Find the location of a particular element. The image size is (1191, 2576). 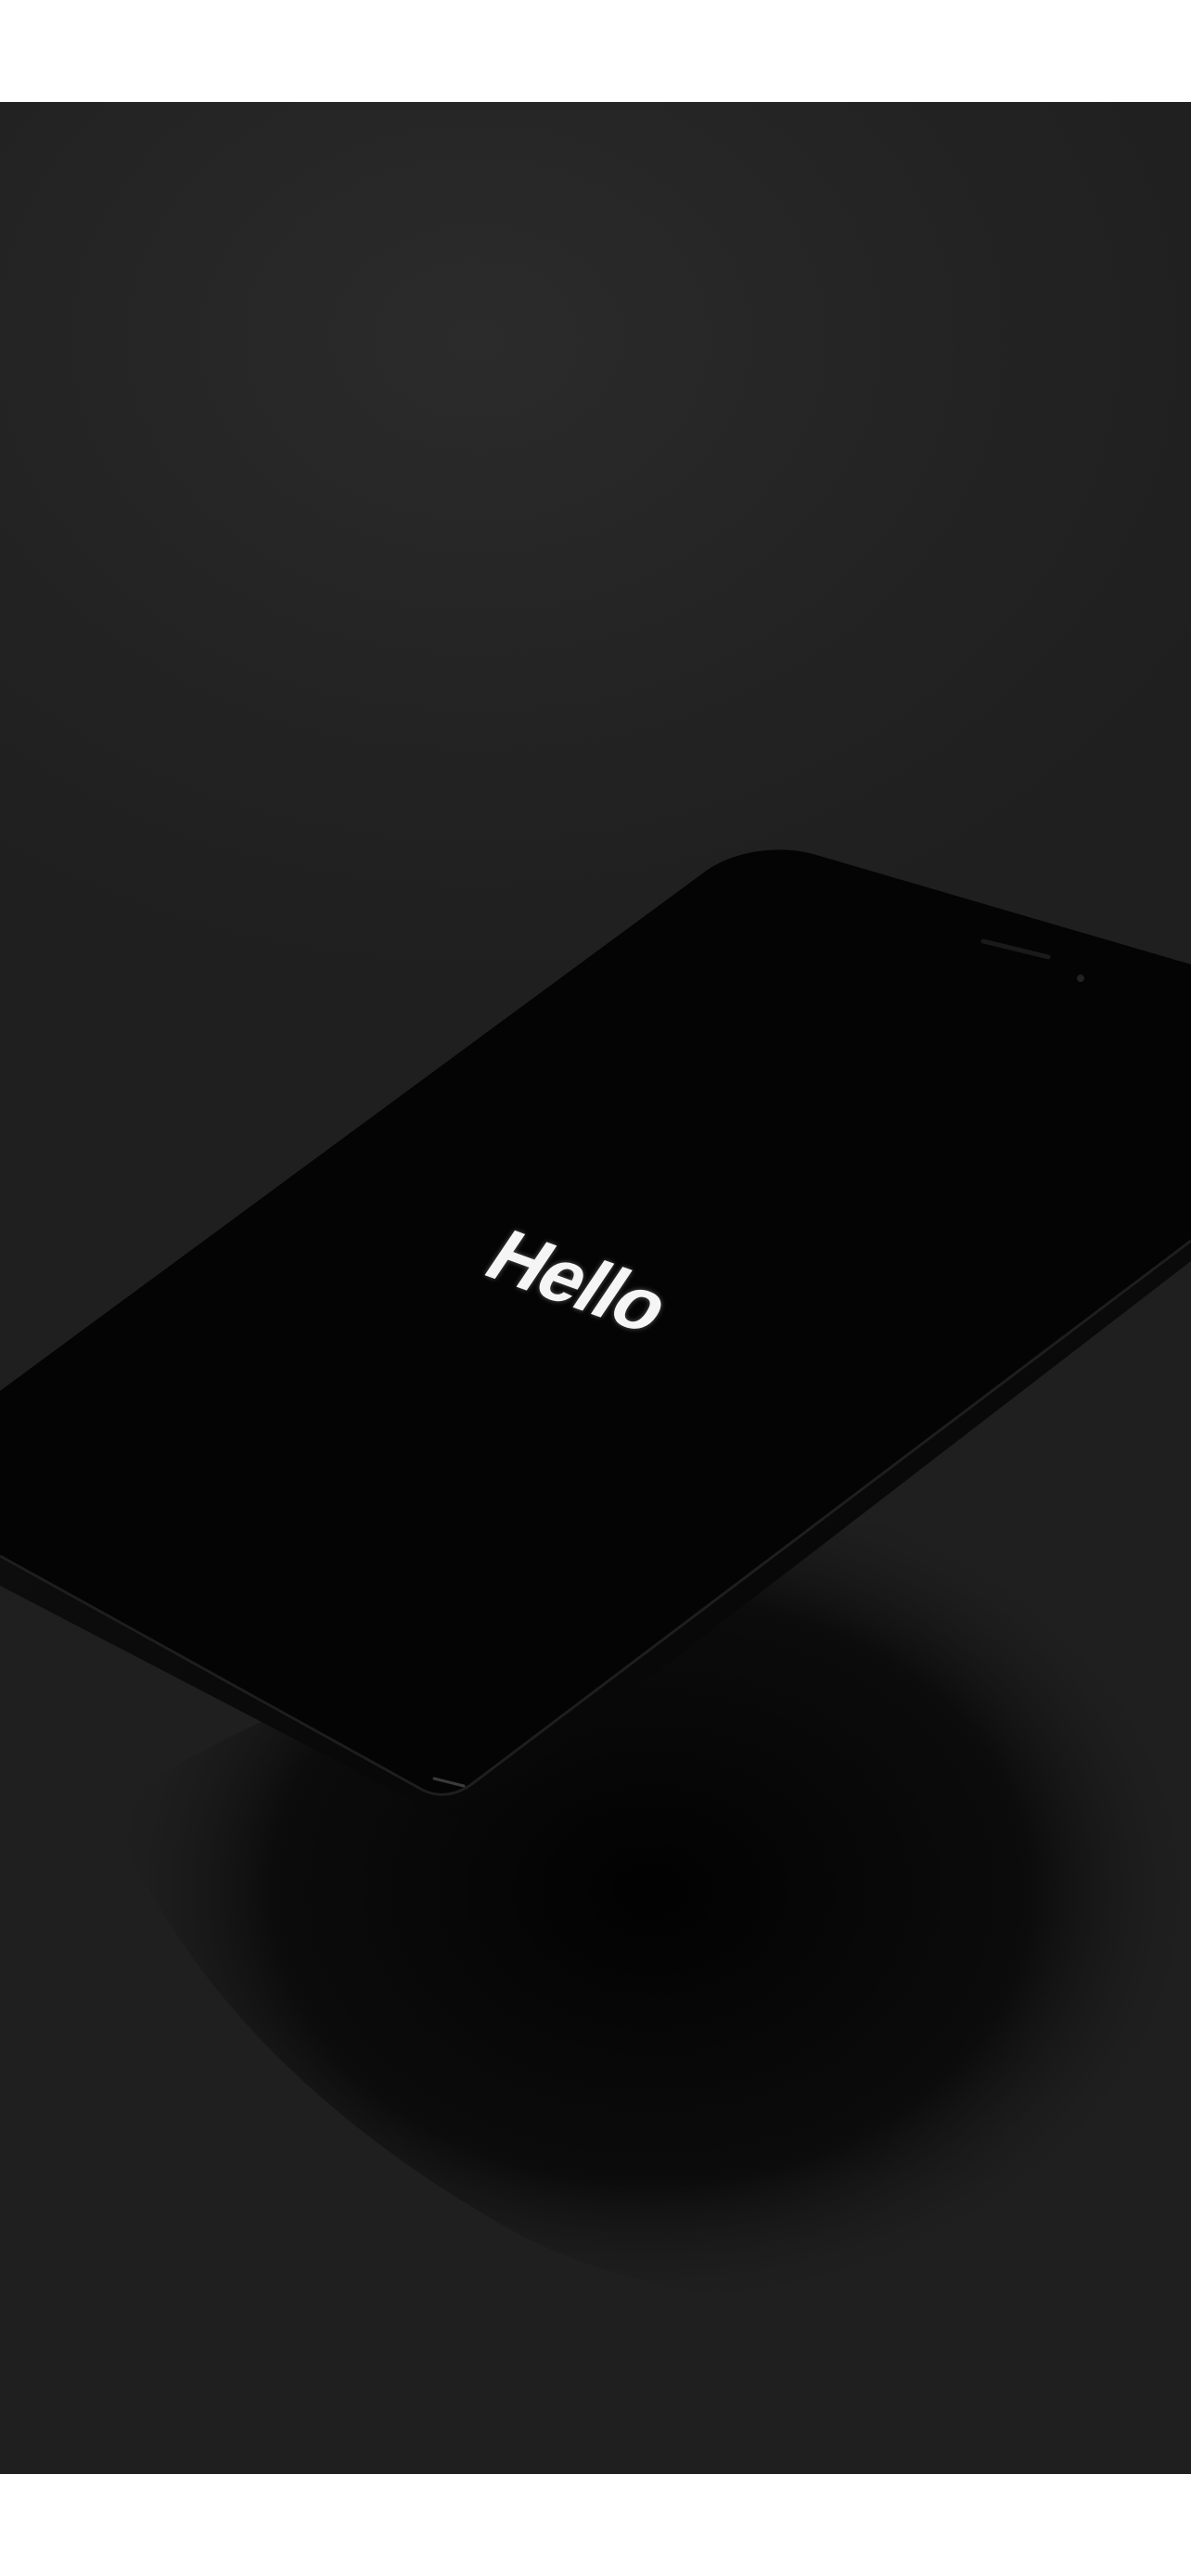

top-margin is located at coordinates (595, 51).